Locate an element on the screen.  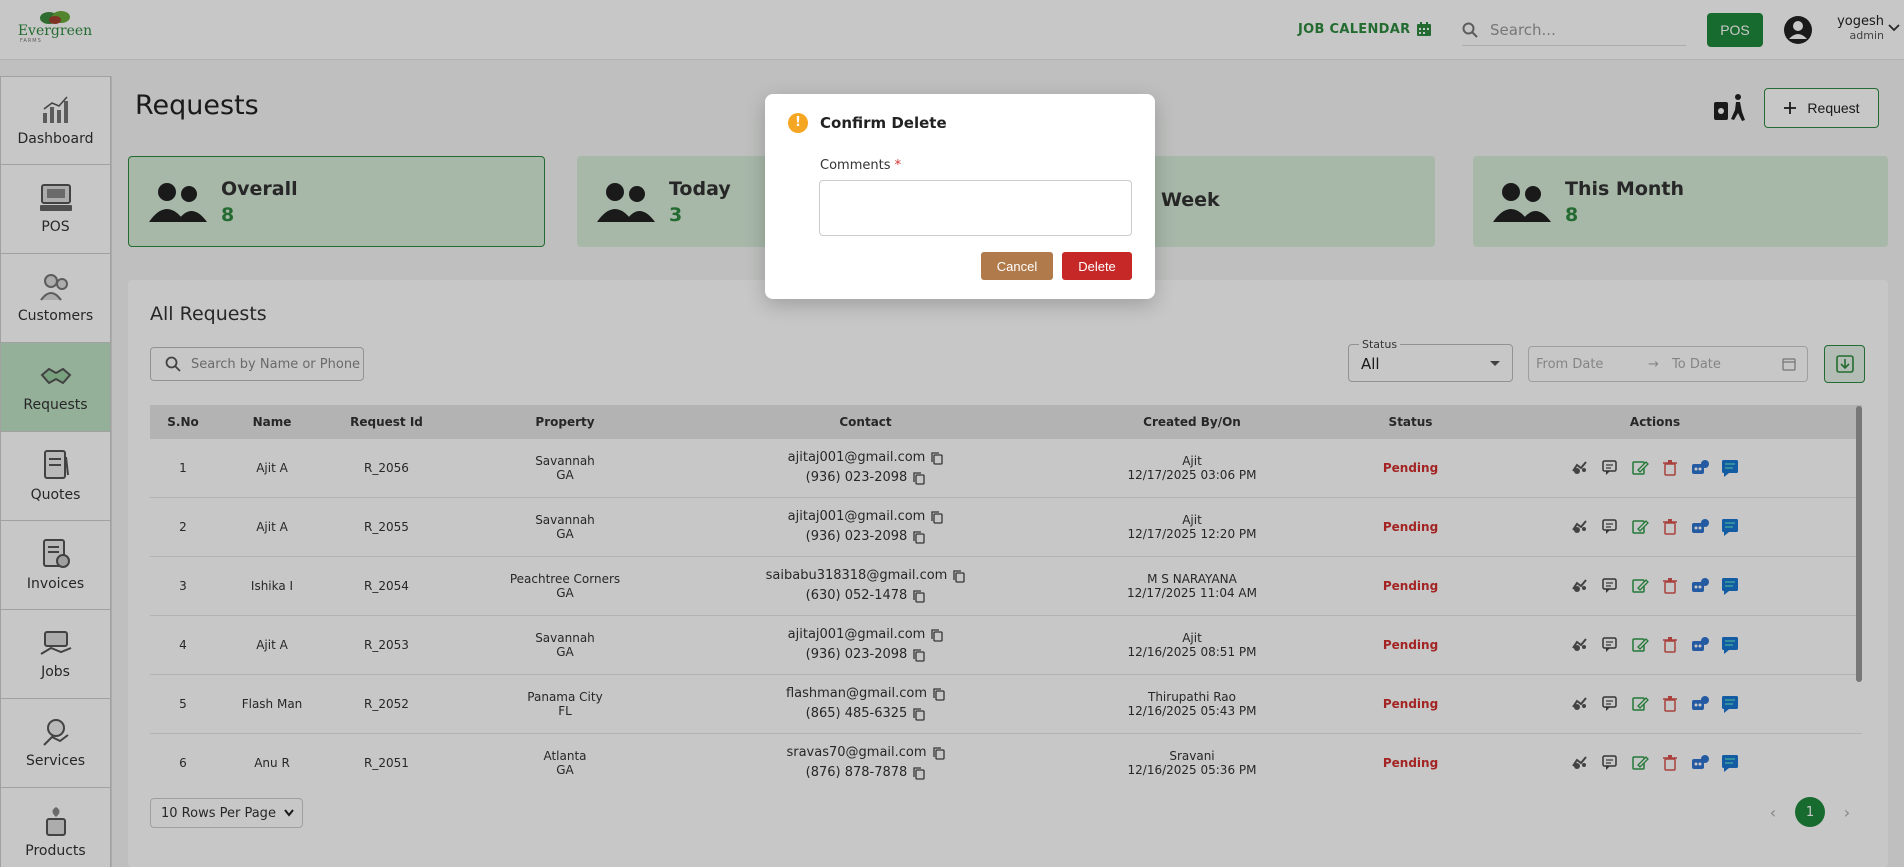
comments-label: Comments * is located at coordinates (860, 165).